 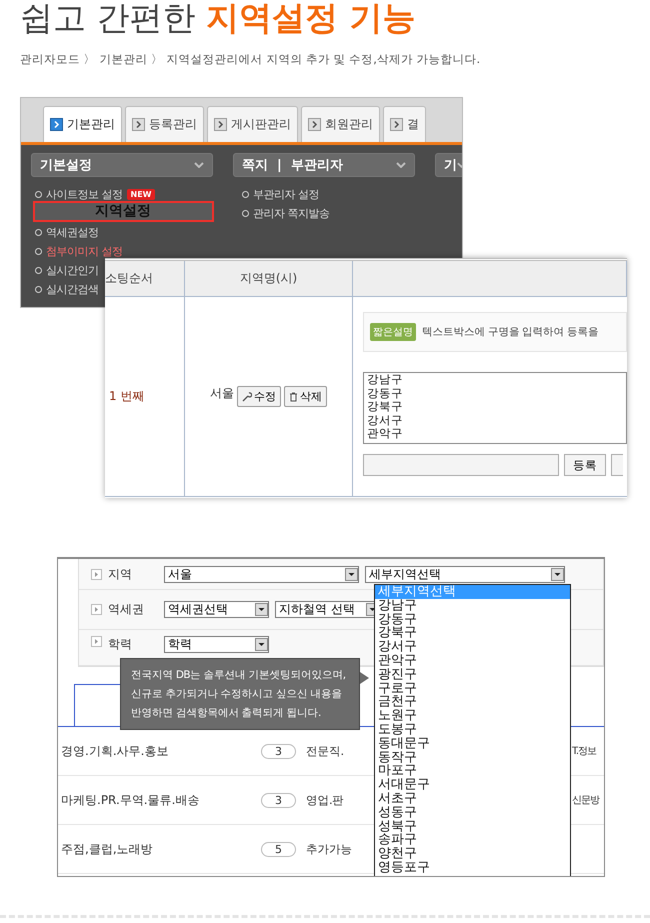 What do you see at coordinates (259, 396) in the screenshot?
I see `edit-button: 수정` at bounding box center [259, 396].